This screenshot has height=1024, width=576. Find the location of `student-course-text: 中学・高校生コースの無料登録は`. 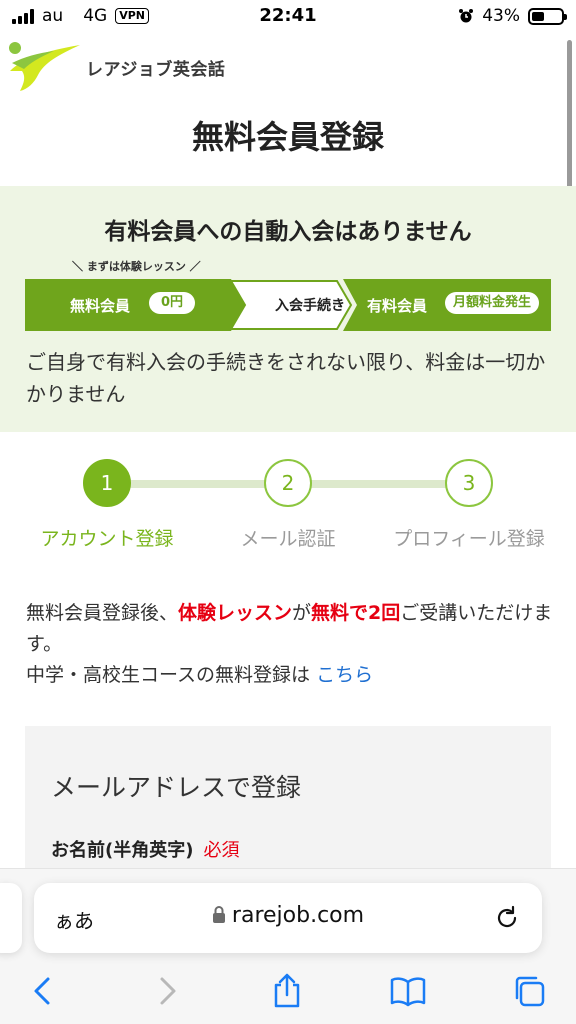

student-course-text: 中学・高校生コースの無料登録は is located at coordinates (168, 675).